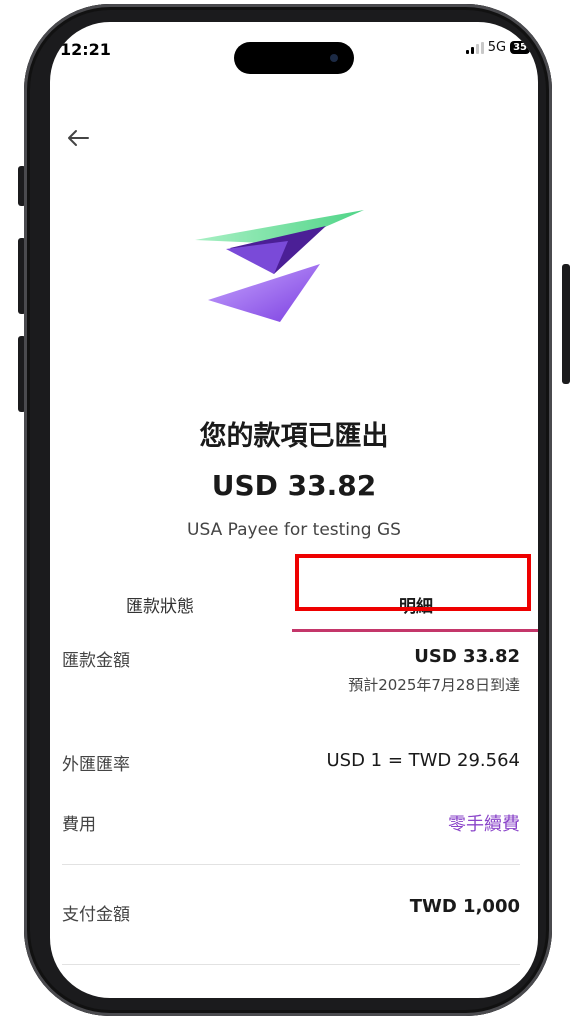  I want to click on fx-rate-label: 外匯匯率, so click(96, 765).